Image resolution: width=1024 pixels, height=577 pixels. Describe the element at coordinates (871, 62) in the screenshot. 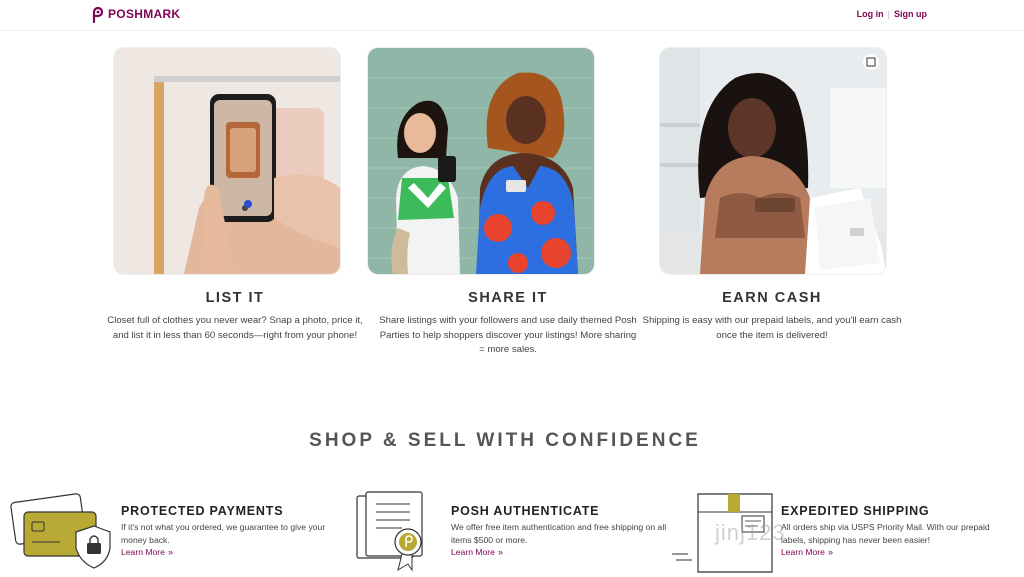

I see `zoom-icon` at that location.